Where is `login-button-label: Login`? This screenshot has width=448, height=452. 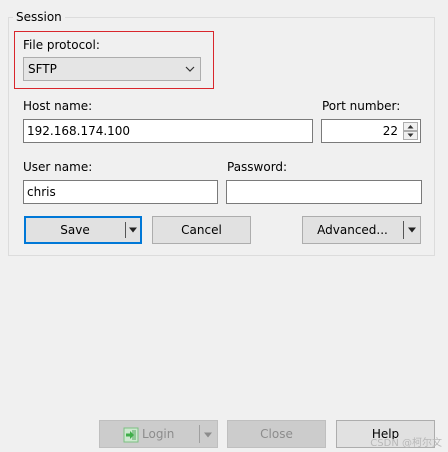
login-button-label: Login is located at coordinates (158, 434).